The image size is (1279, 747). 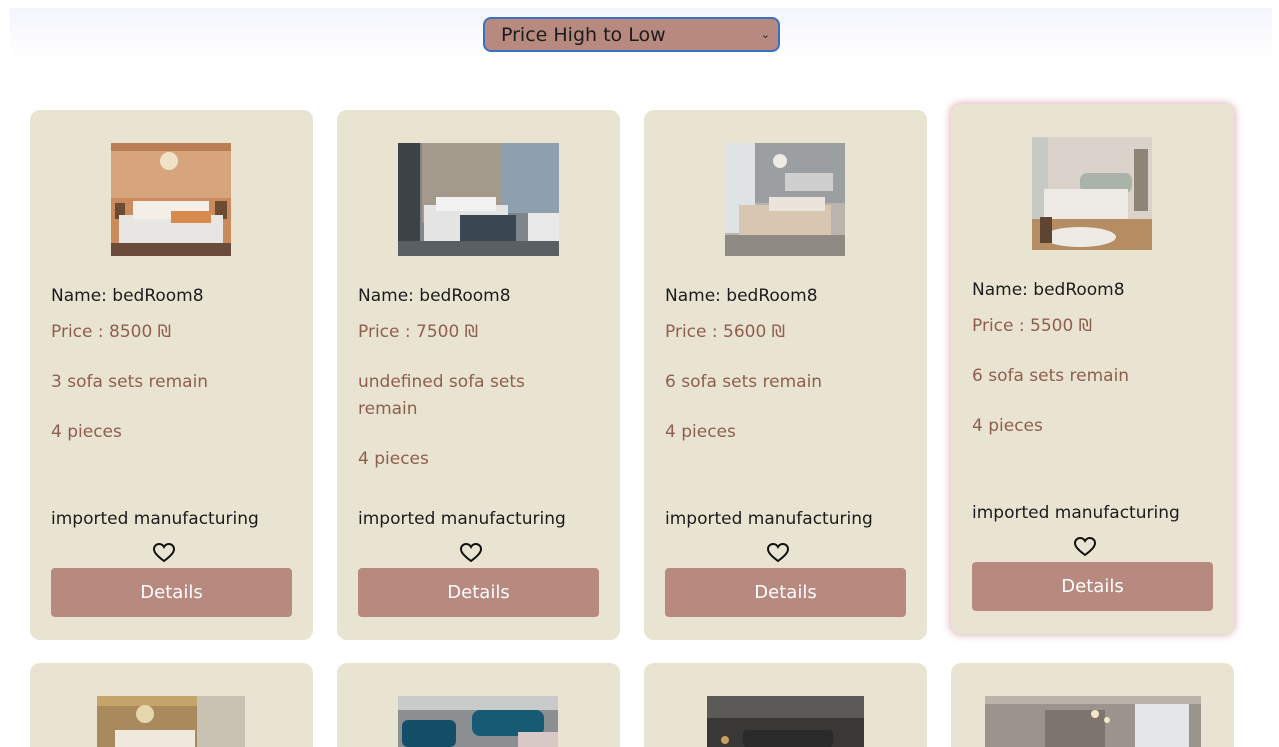 I want to click on product-price: Price : 7500 ₪, so click(x=418, y=332).